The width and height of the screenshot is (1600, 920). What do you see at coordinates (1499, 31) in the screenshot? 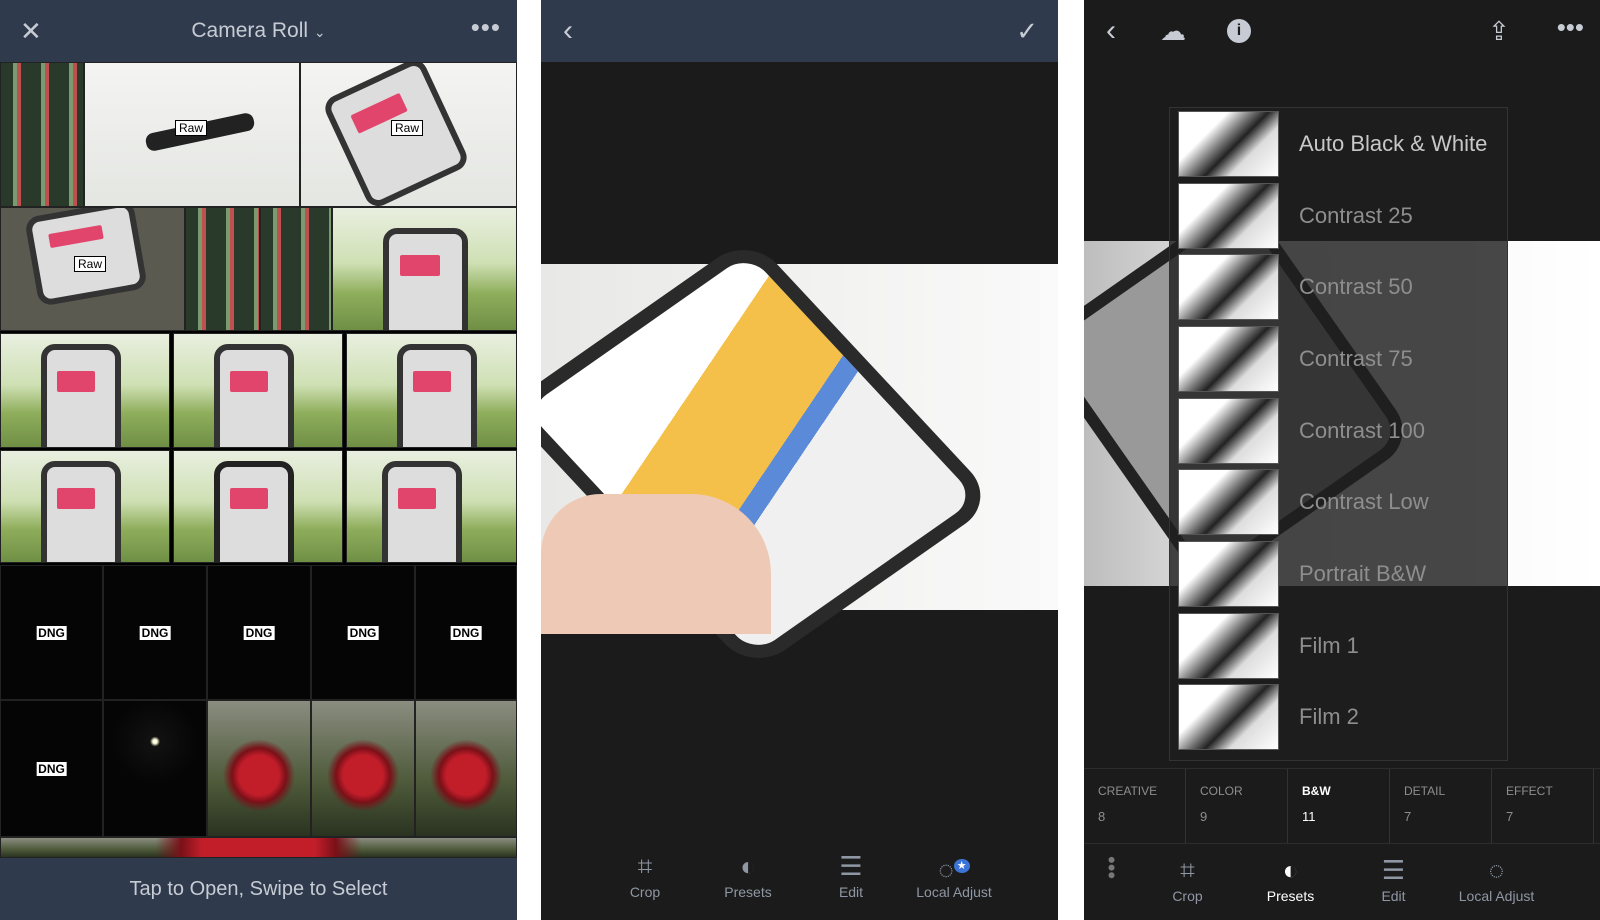
I see `share-icon: ⇪` at bounding box center [1499, 31].